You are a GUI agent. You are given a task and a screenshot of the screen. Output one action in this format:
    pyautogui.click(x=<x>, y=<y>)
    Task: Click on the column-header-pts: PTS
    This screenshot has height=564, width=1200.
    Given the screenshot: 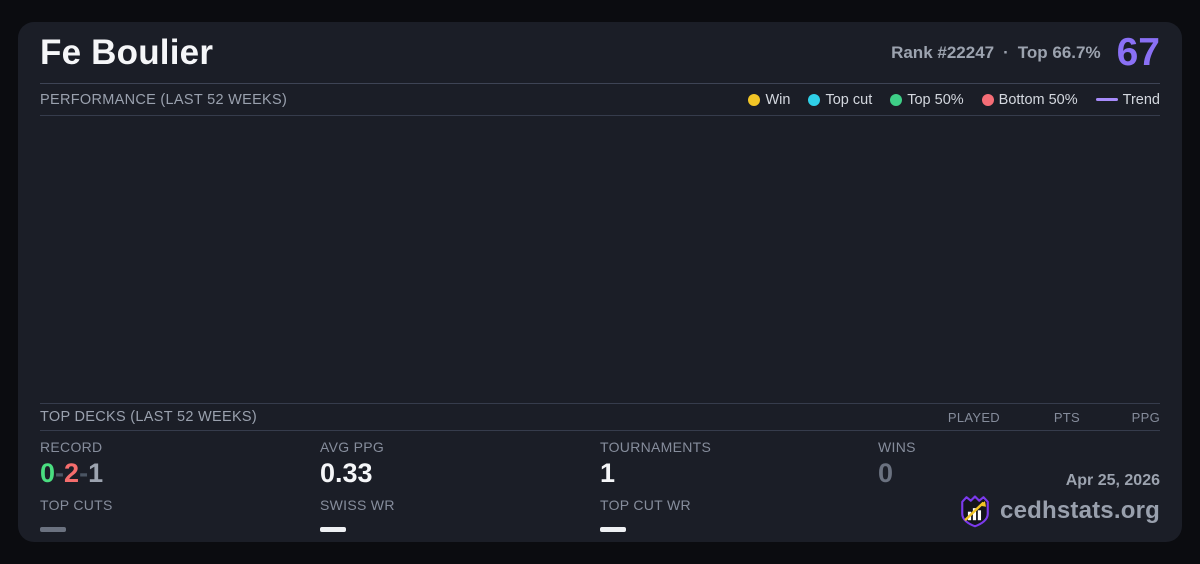 What is the action you would take?
    pyautogui.click(x=1066, y=417)
    